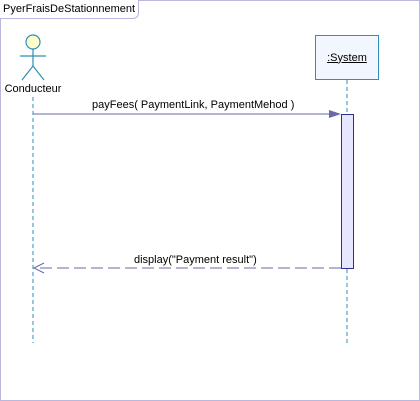 Image resolution: width=420 pixels, height=401 pixels. Describe the element at coordinates (33, 57) in the screenshot. I see `actor-stick-figure-icon` at that location.